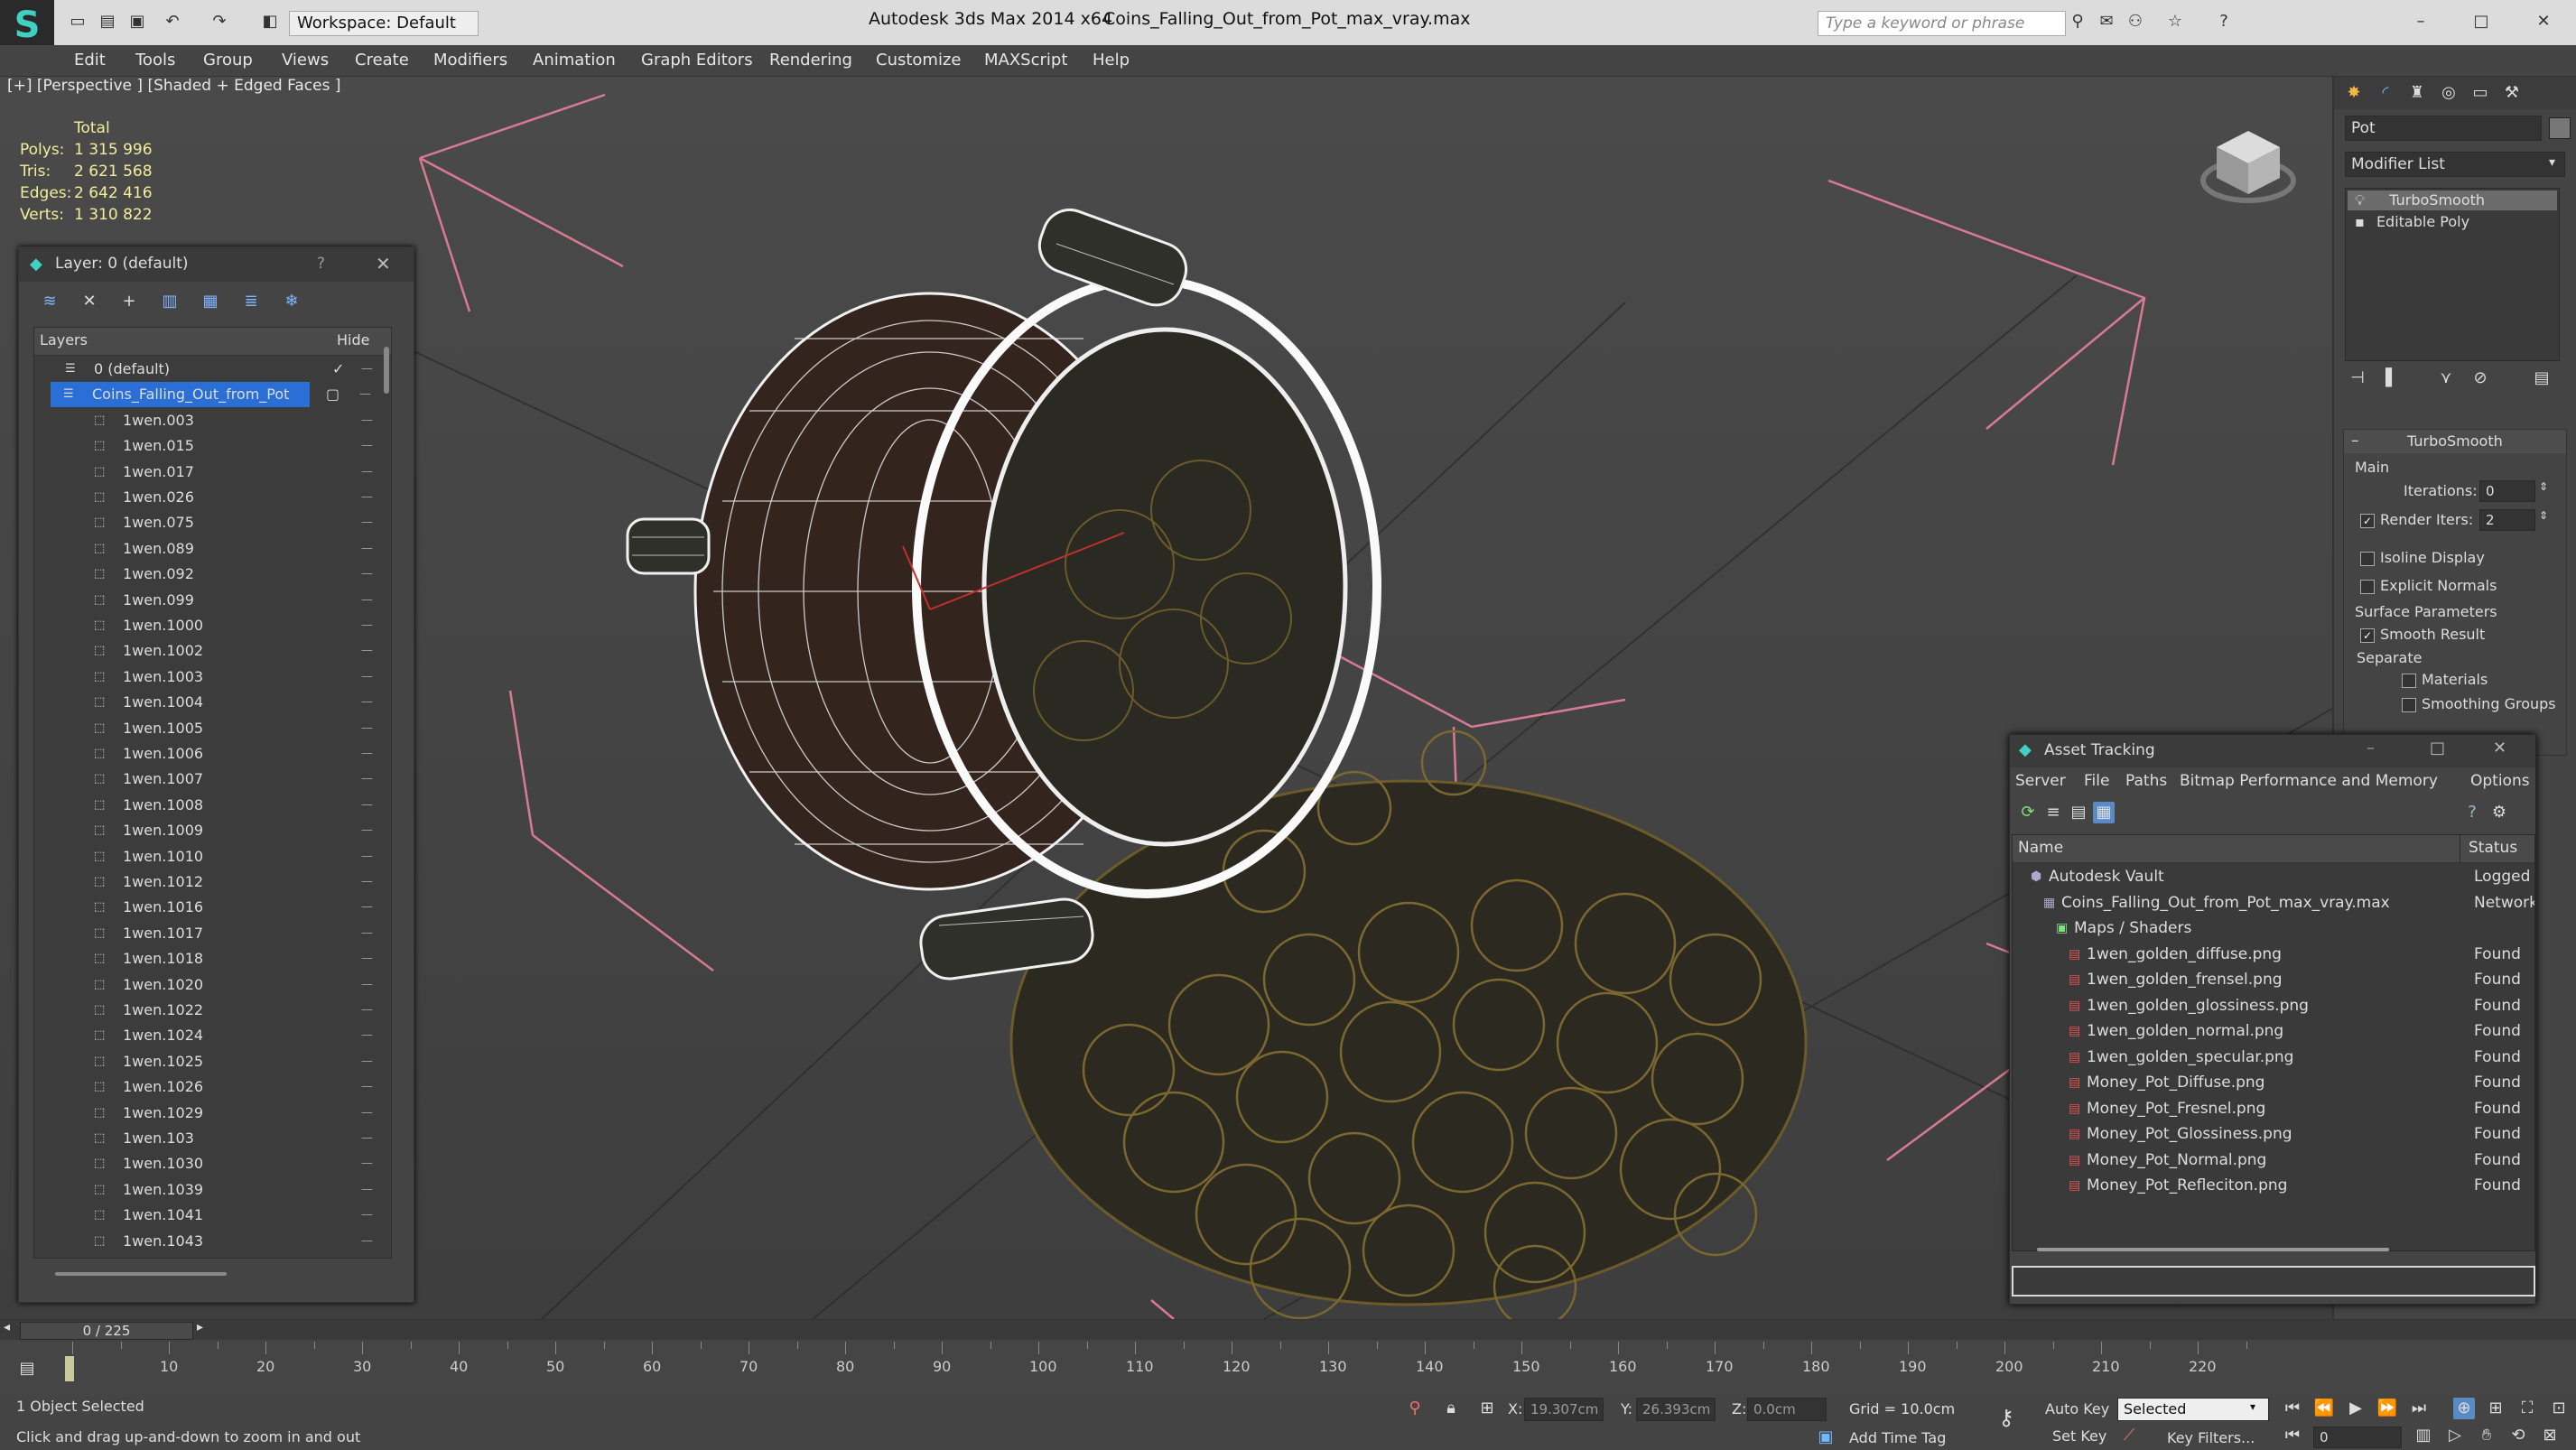 This screenshot has height=1450, width=2576. What do you see at coordinates (1897, 1437) in the screenshot?
I see `add-time-tag: Add Time Tag` at bounding box center [1897, 1437].